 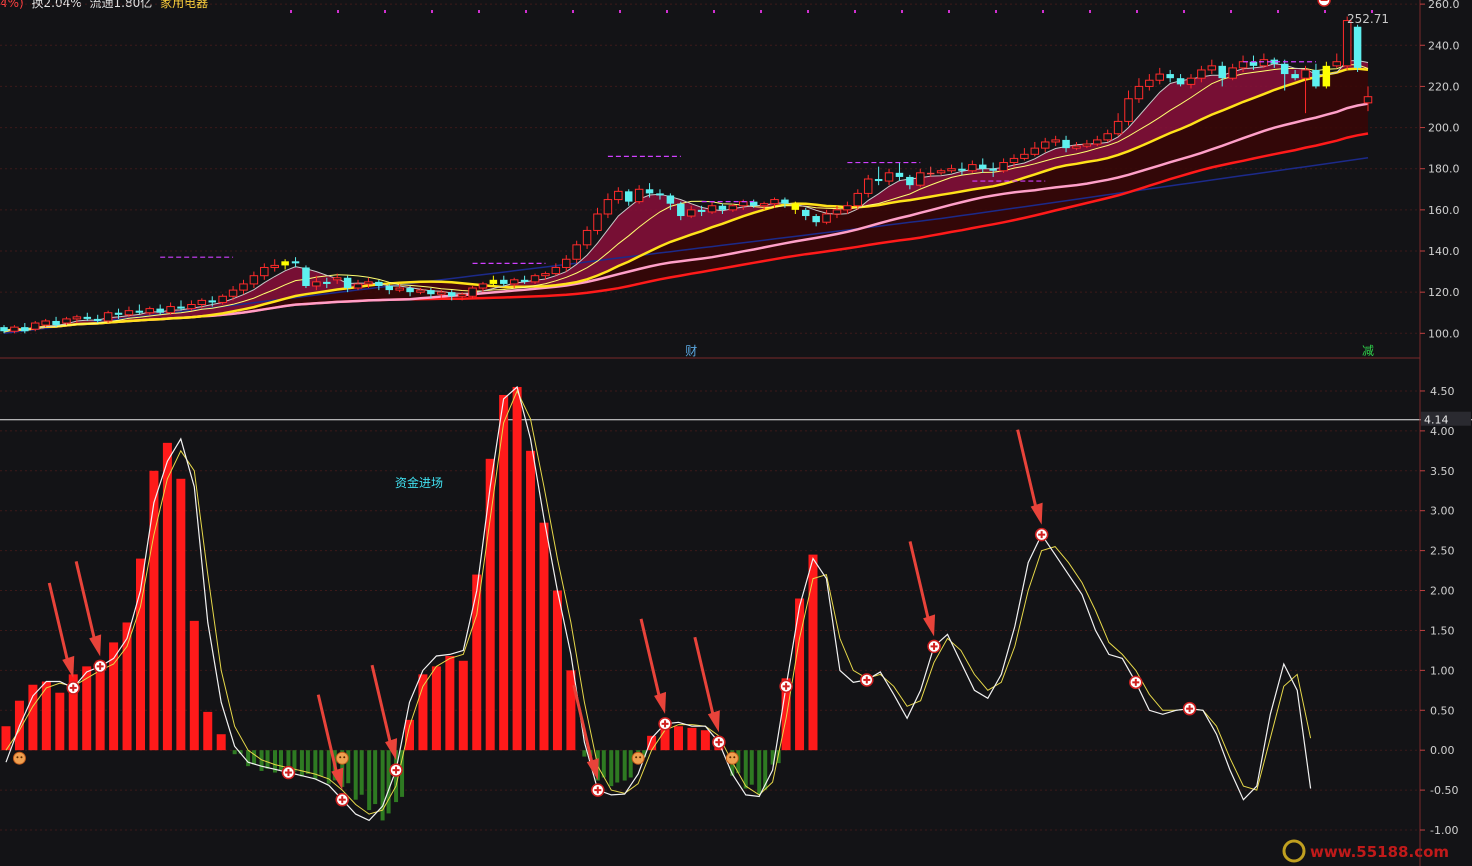 What do you see at coordinates (1442, 431) in the screenshot?
I see `osc-tick-label: 4.00` at bounding box center [1442, 431].